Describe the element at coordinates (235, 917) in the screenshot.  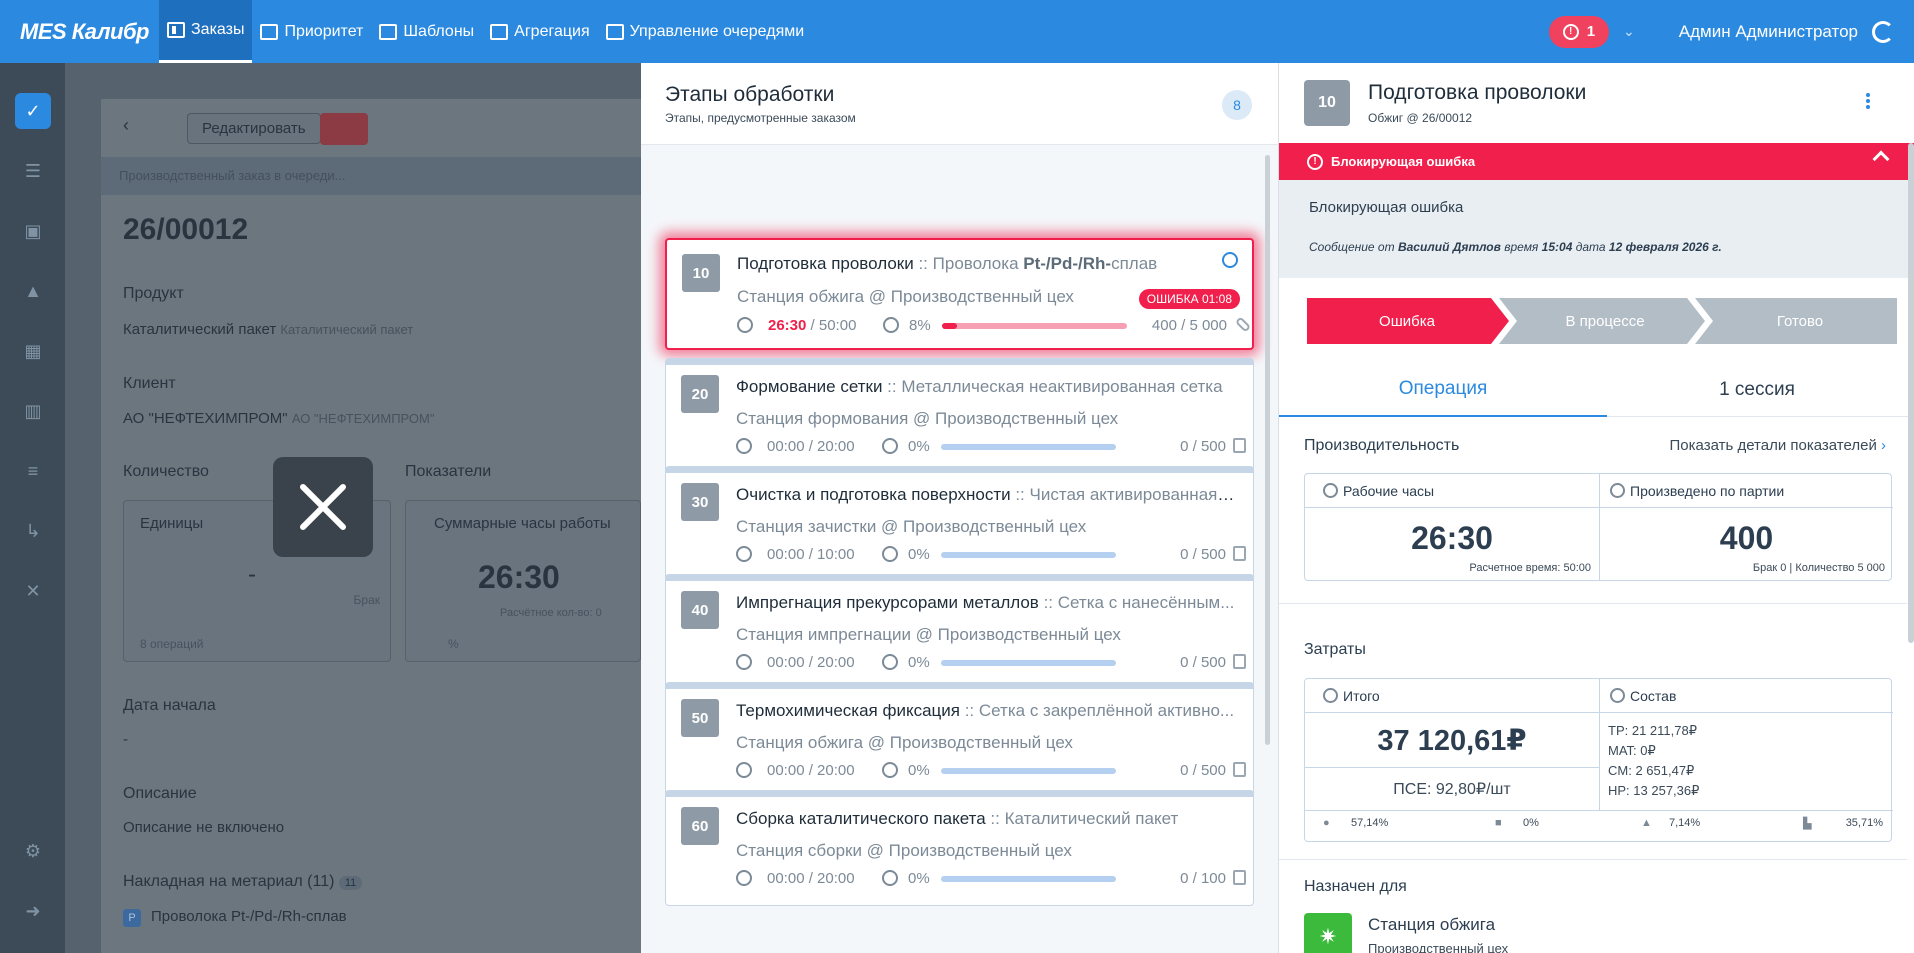
I see `bom-item: P Проволока Pt-/Pd-/Rh-сплав` at that location.